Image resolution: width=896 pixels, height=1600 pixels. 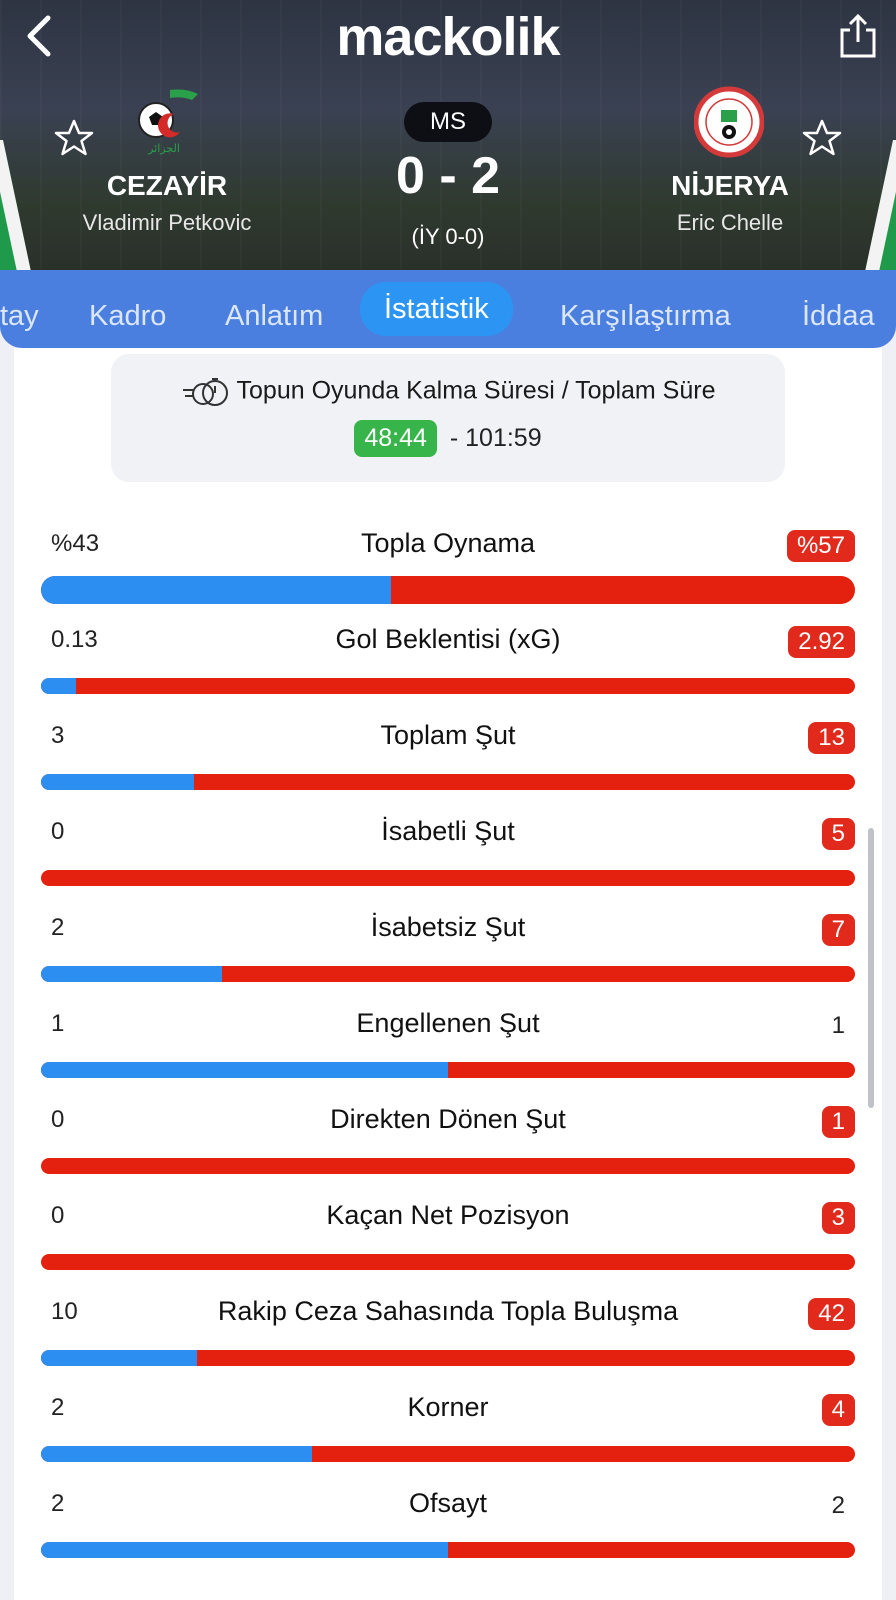 I want to click on stat-away-value: 13, so click(x=831, y=738).